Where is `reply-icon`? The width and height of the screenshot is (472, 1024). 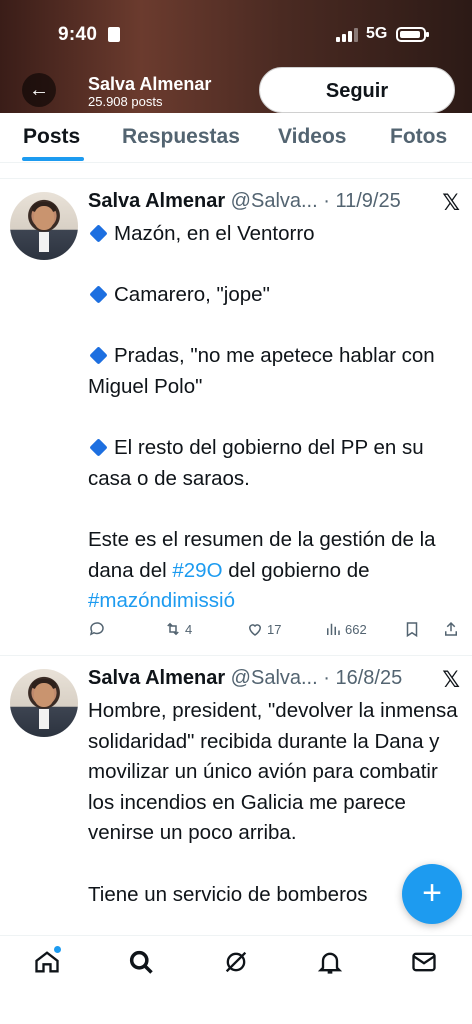 reply-icon is located at coordinates (96, 629).